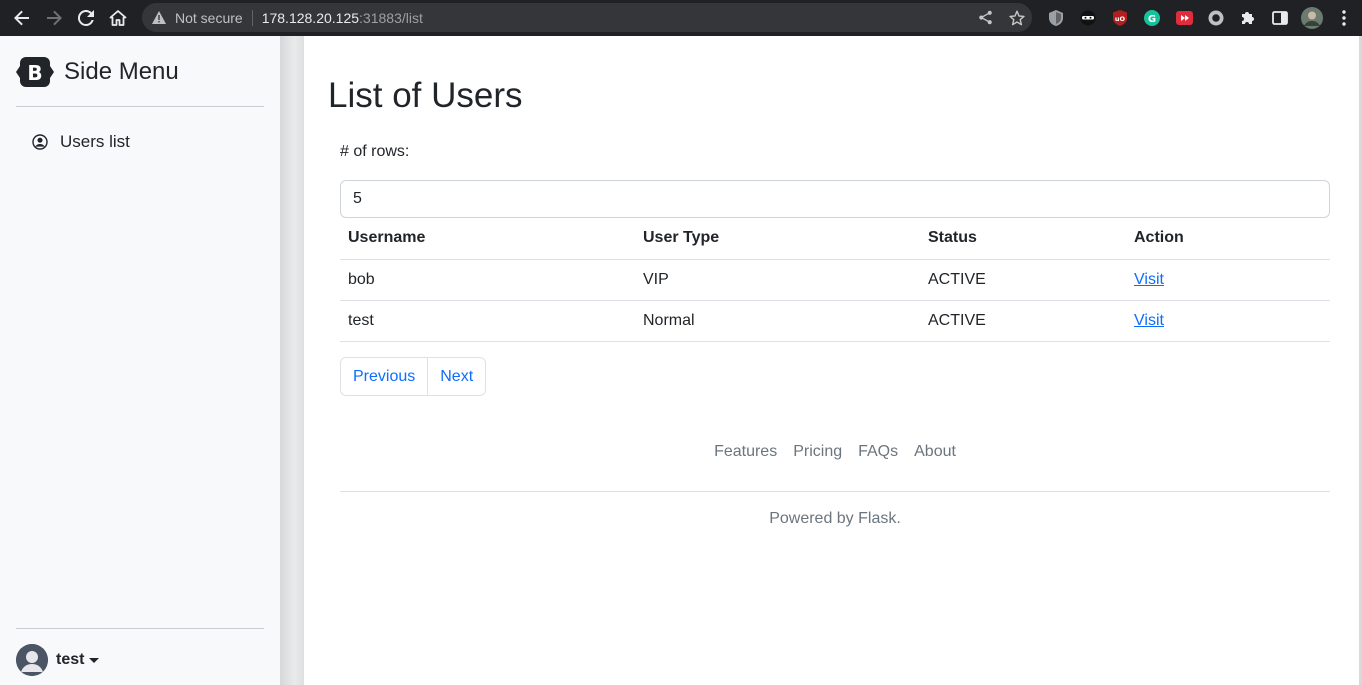 The image size is (1362, 685). I want to click on ublock-extension-icon: uO, so click(1120, 18).